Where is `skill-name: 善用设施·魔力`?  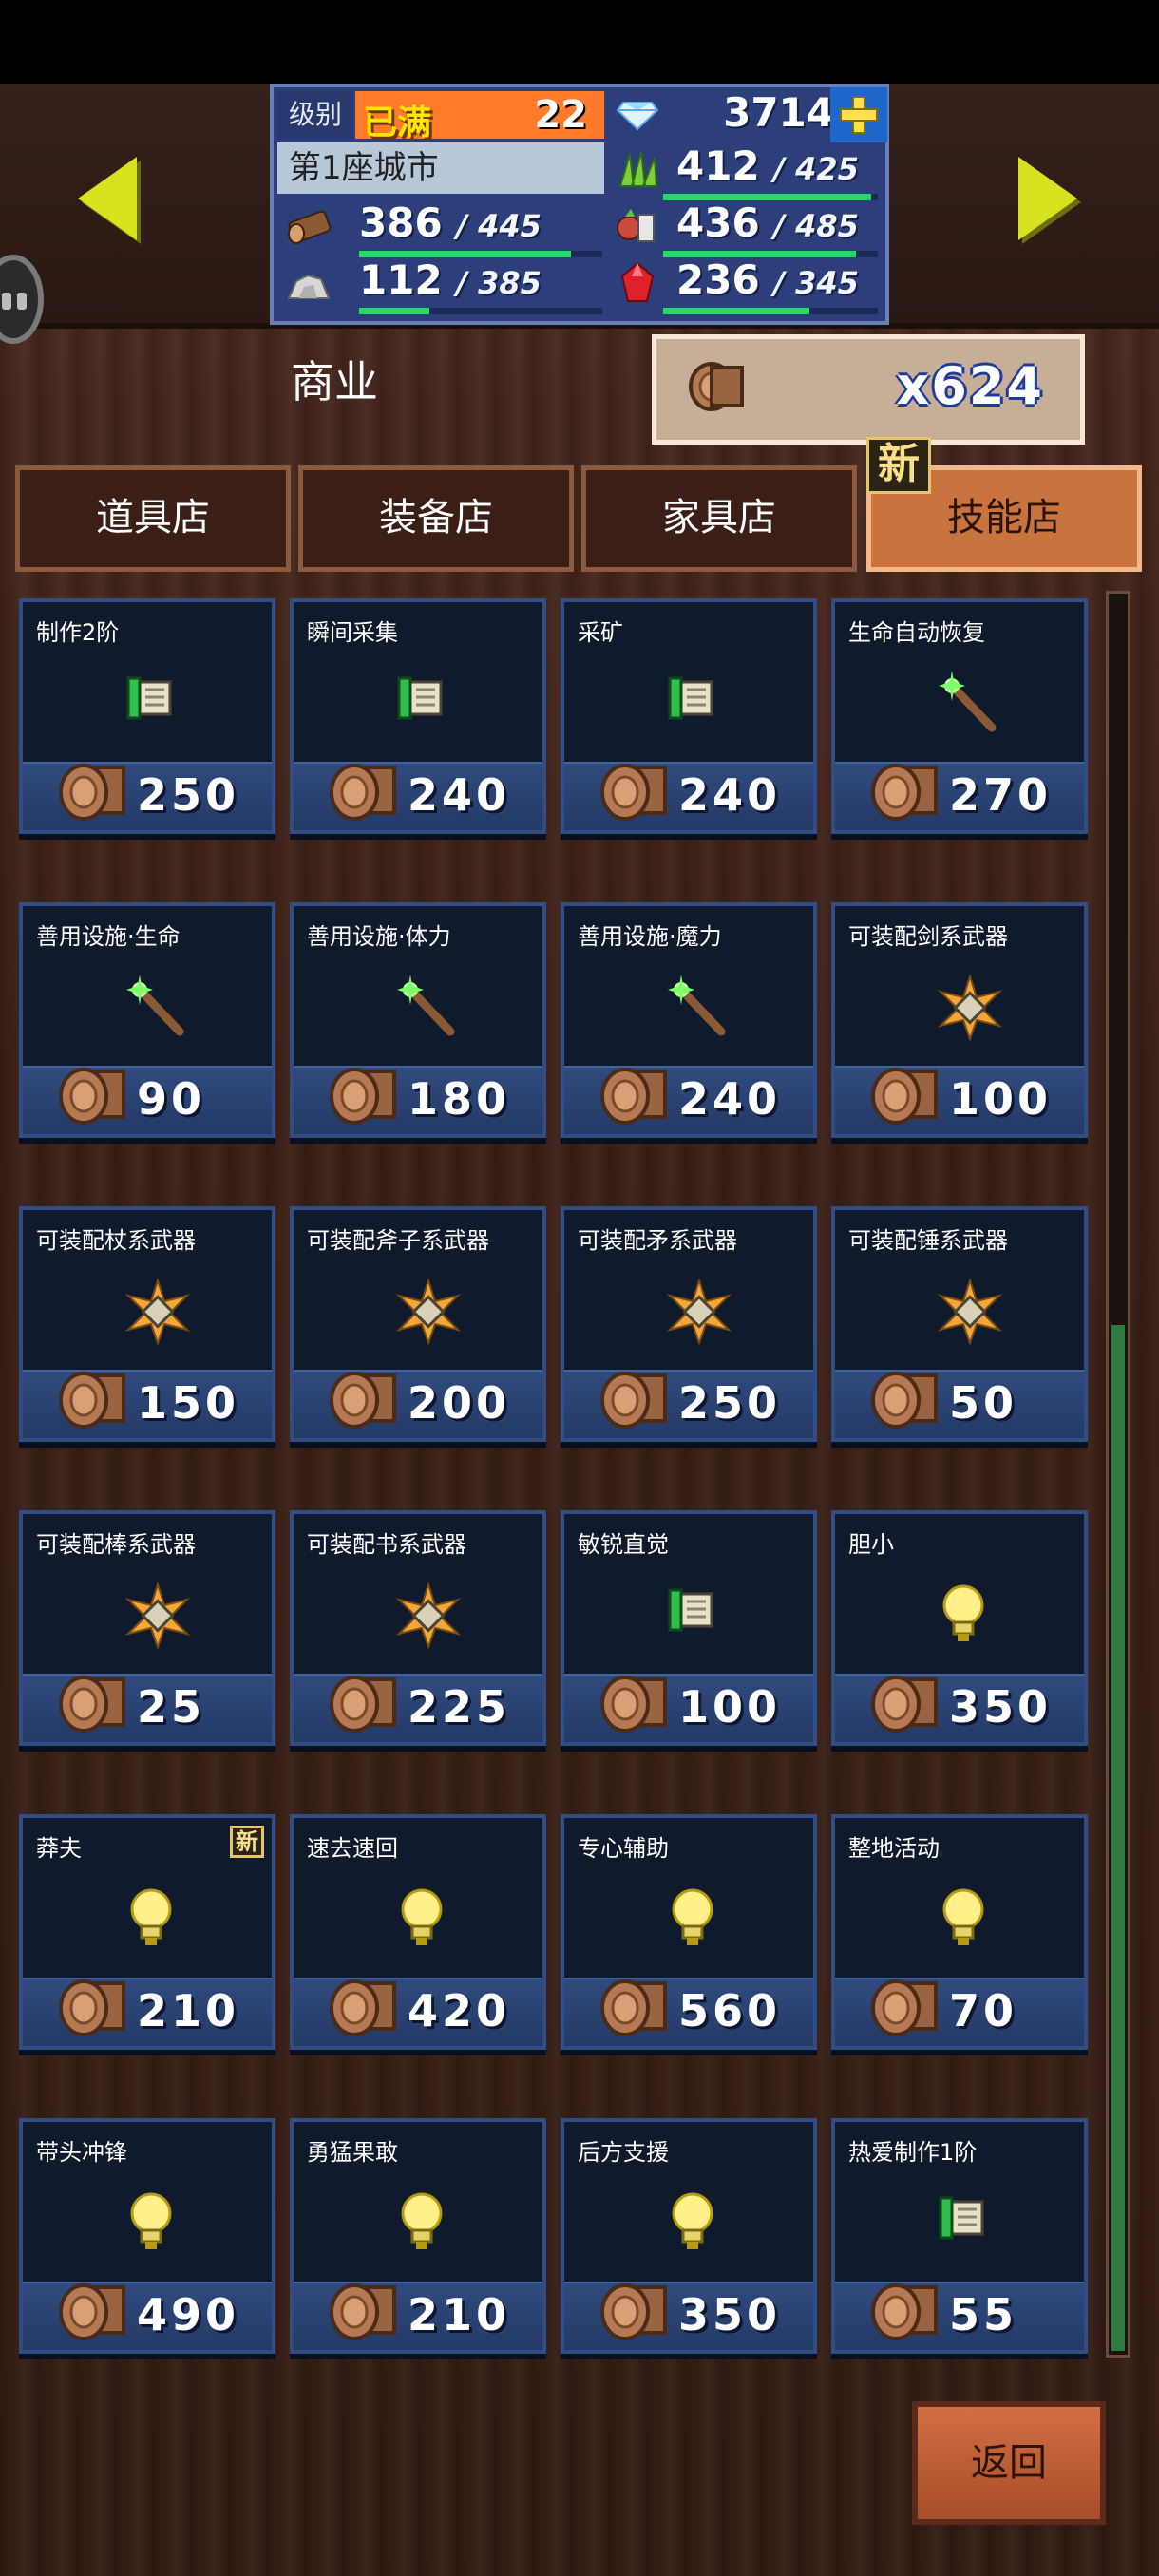
skill-name: 善用设施·魔力 is located at coordinates (650, 936).